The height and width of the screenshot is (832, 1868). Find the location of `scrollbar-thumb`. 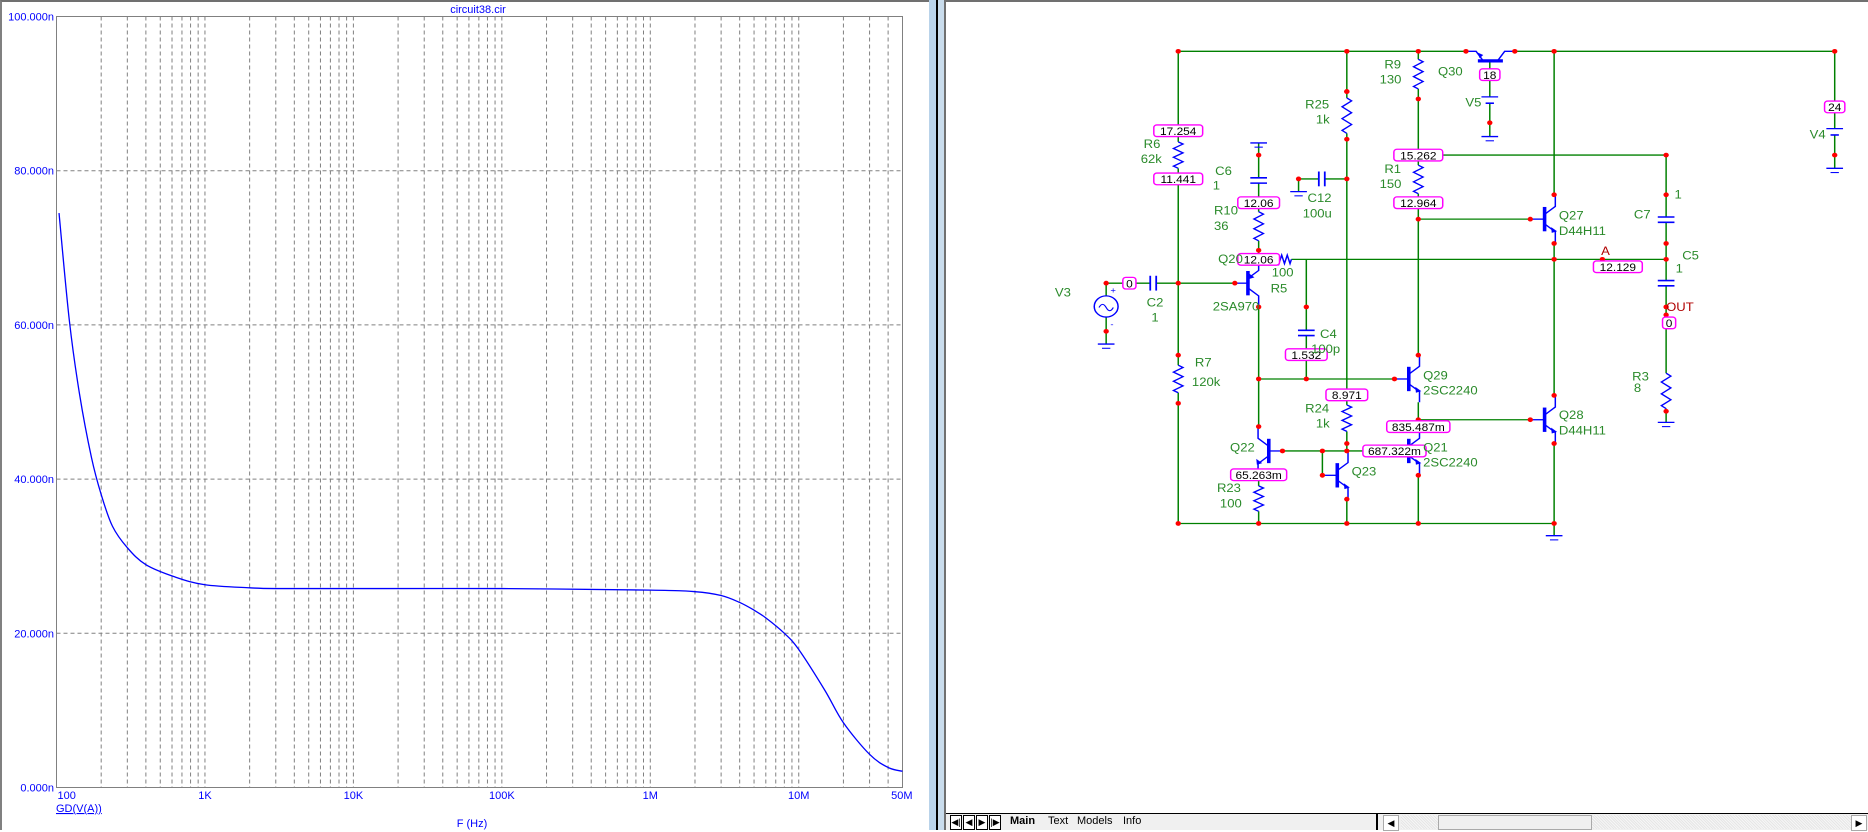

scrollbar-thumb is located at coordinates (1515, 822).